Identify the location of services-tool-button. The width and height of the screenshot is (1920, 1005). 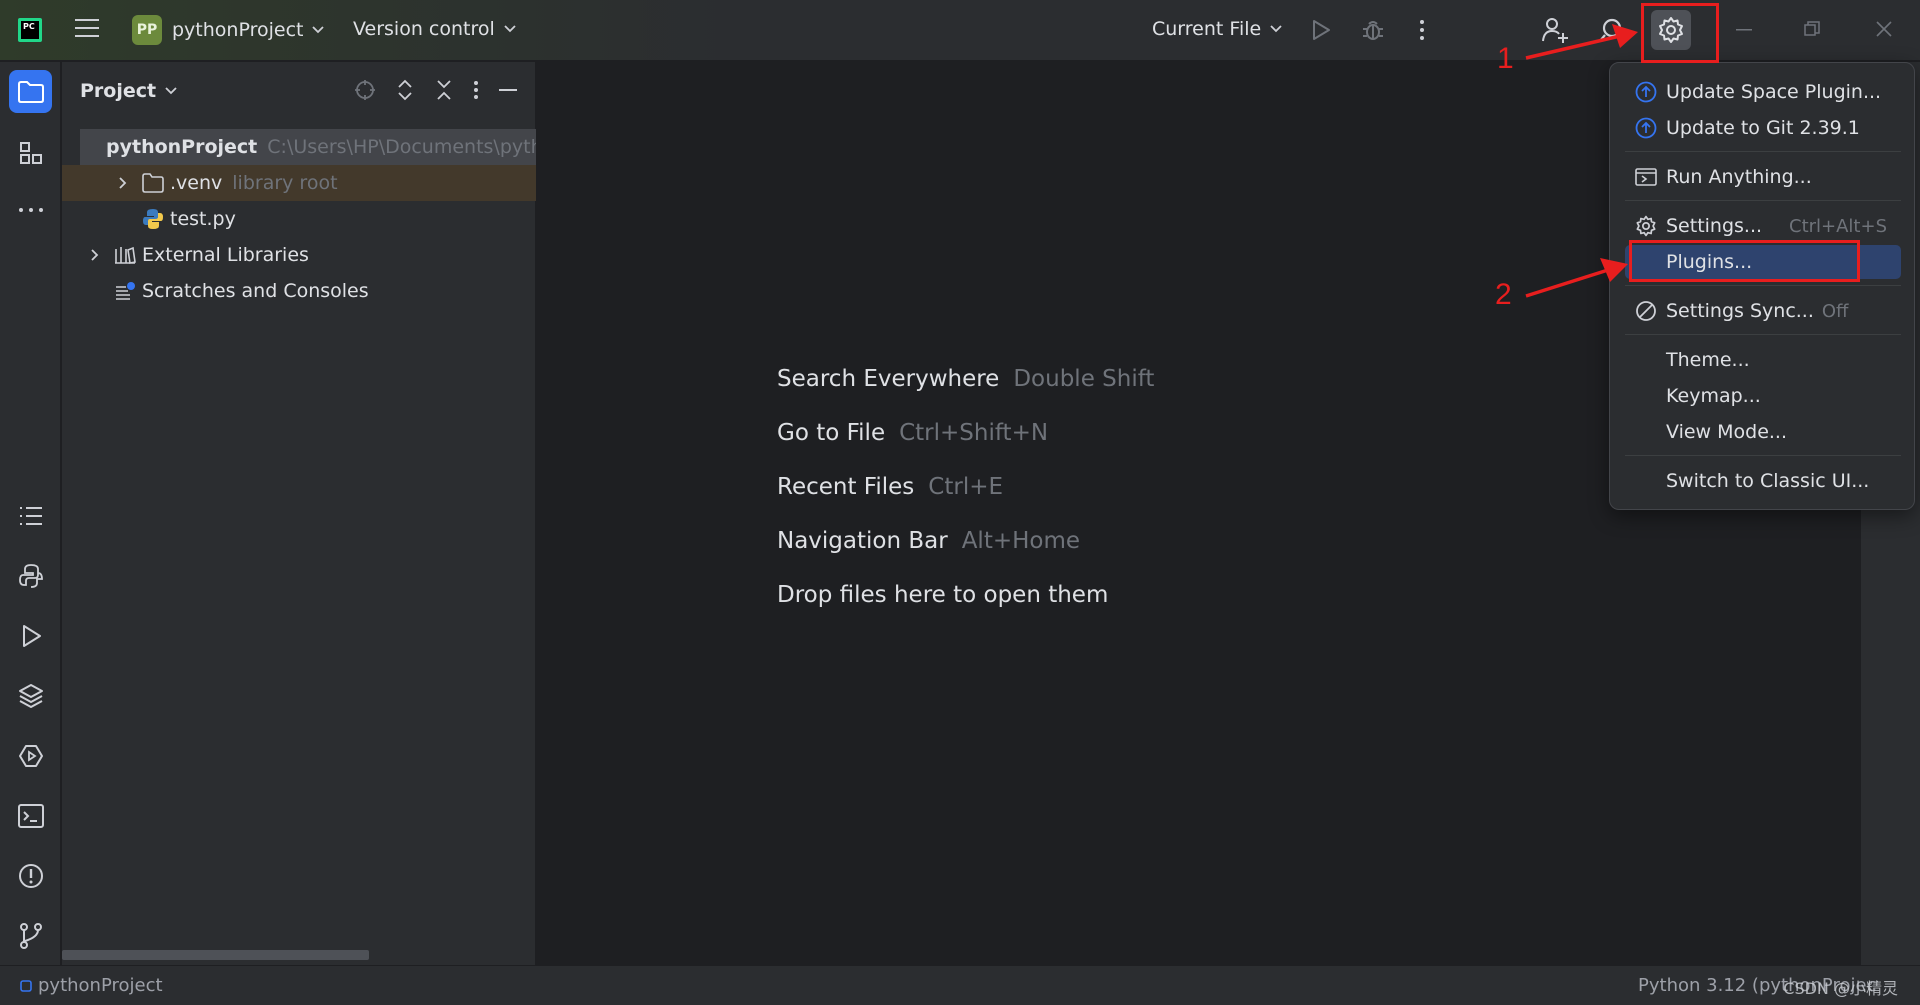
(30, 755).